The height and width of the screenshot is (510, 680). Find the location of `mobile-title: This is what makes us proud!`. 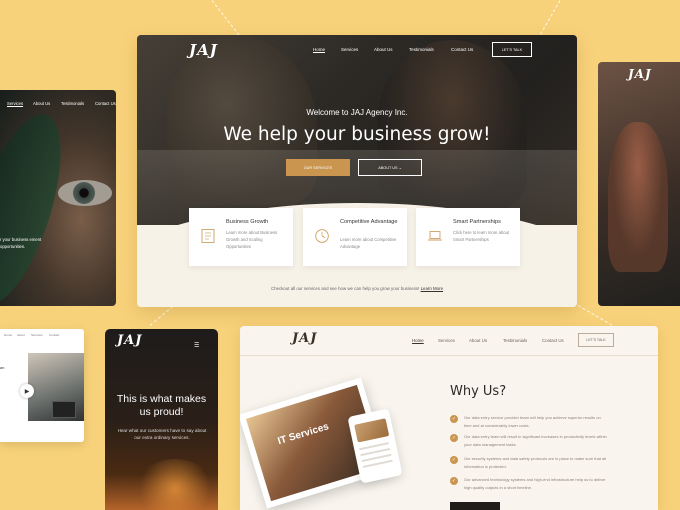

mobile-title: This is what makes us proud! is located at coordinates (161, 405).